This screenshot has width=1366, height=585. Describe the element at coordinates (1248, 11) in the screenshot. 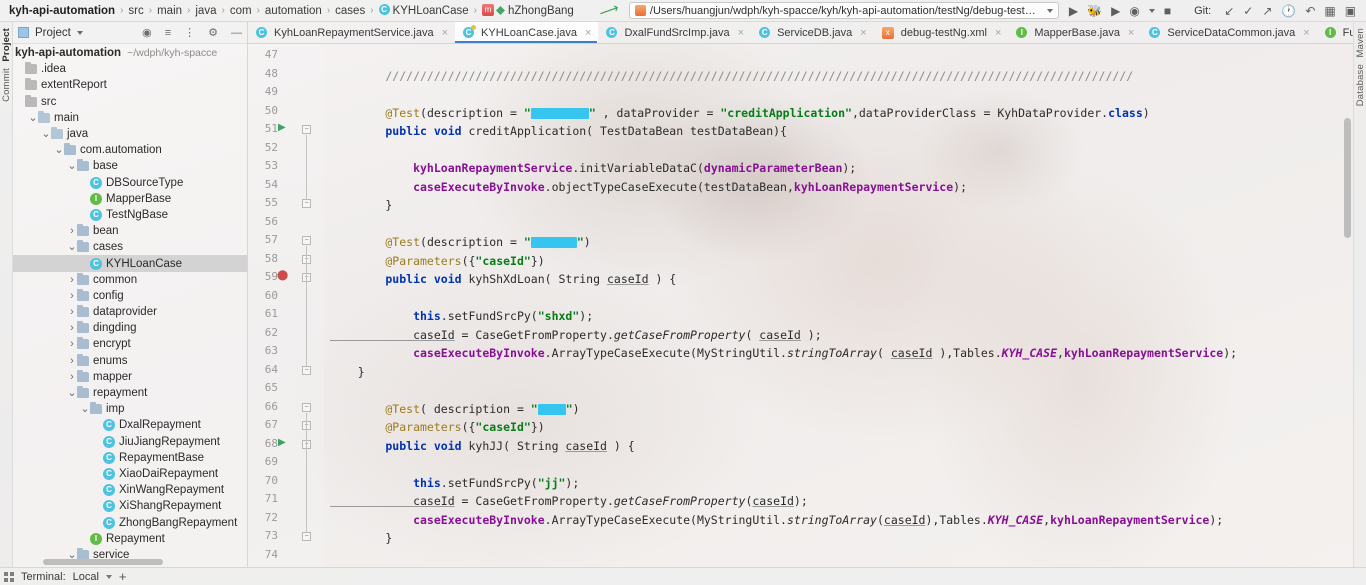

I see `git-commit-icon: ✓` at that location.